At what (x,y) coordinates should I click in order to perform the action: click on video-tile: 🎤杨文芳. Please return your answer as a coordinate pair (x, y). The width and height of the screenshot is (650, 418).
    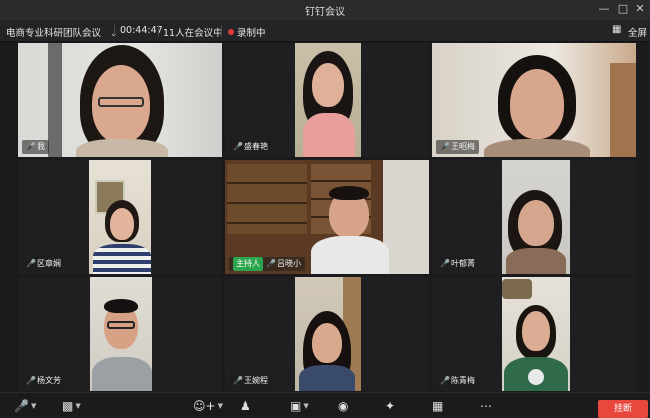
    Looking at the image, I should click on (120, 334).